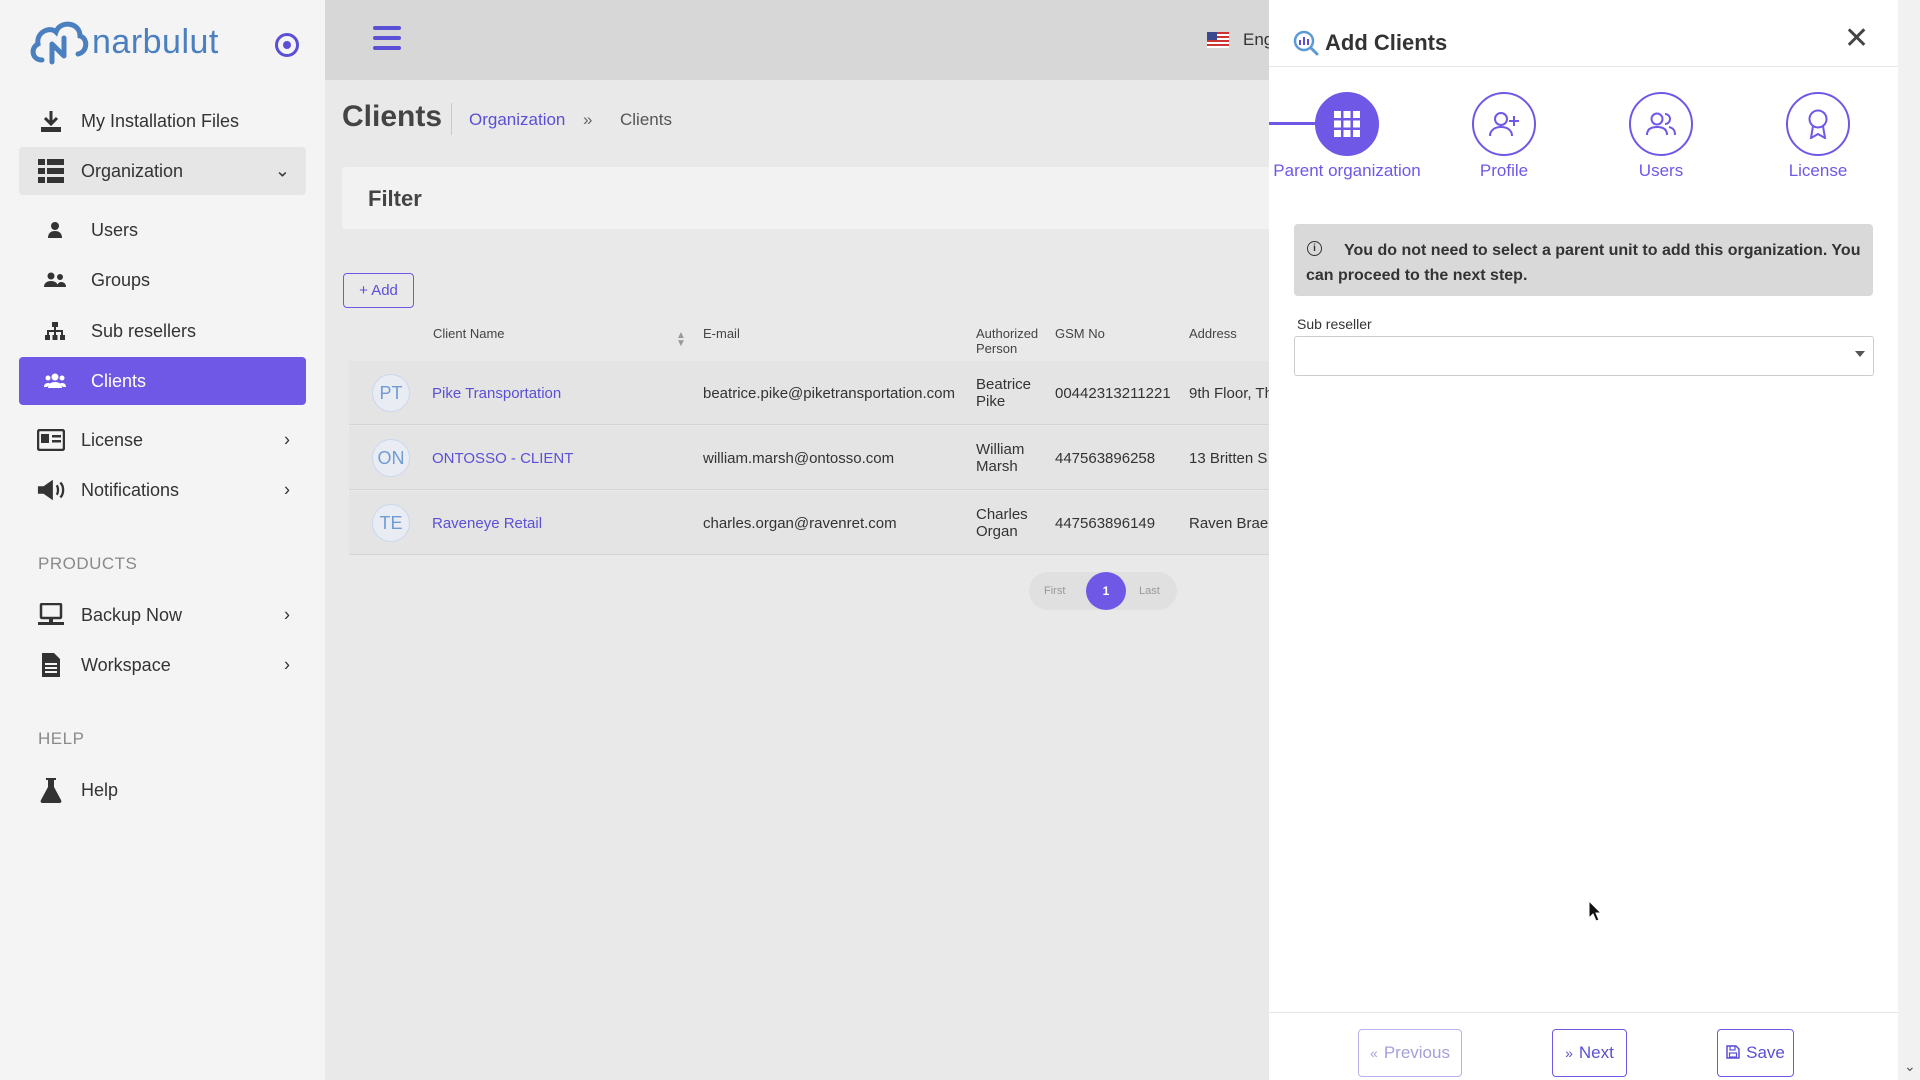  I want to click on pagination-page-current: 1, so click(1106, 591).